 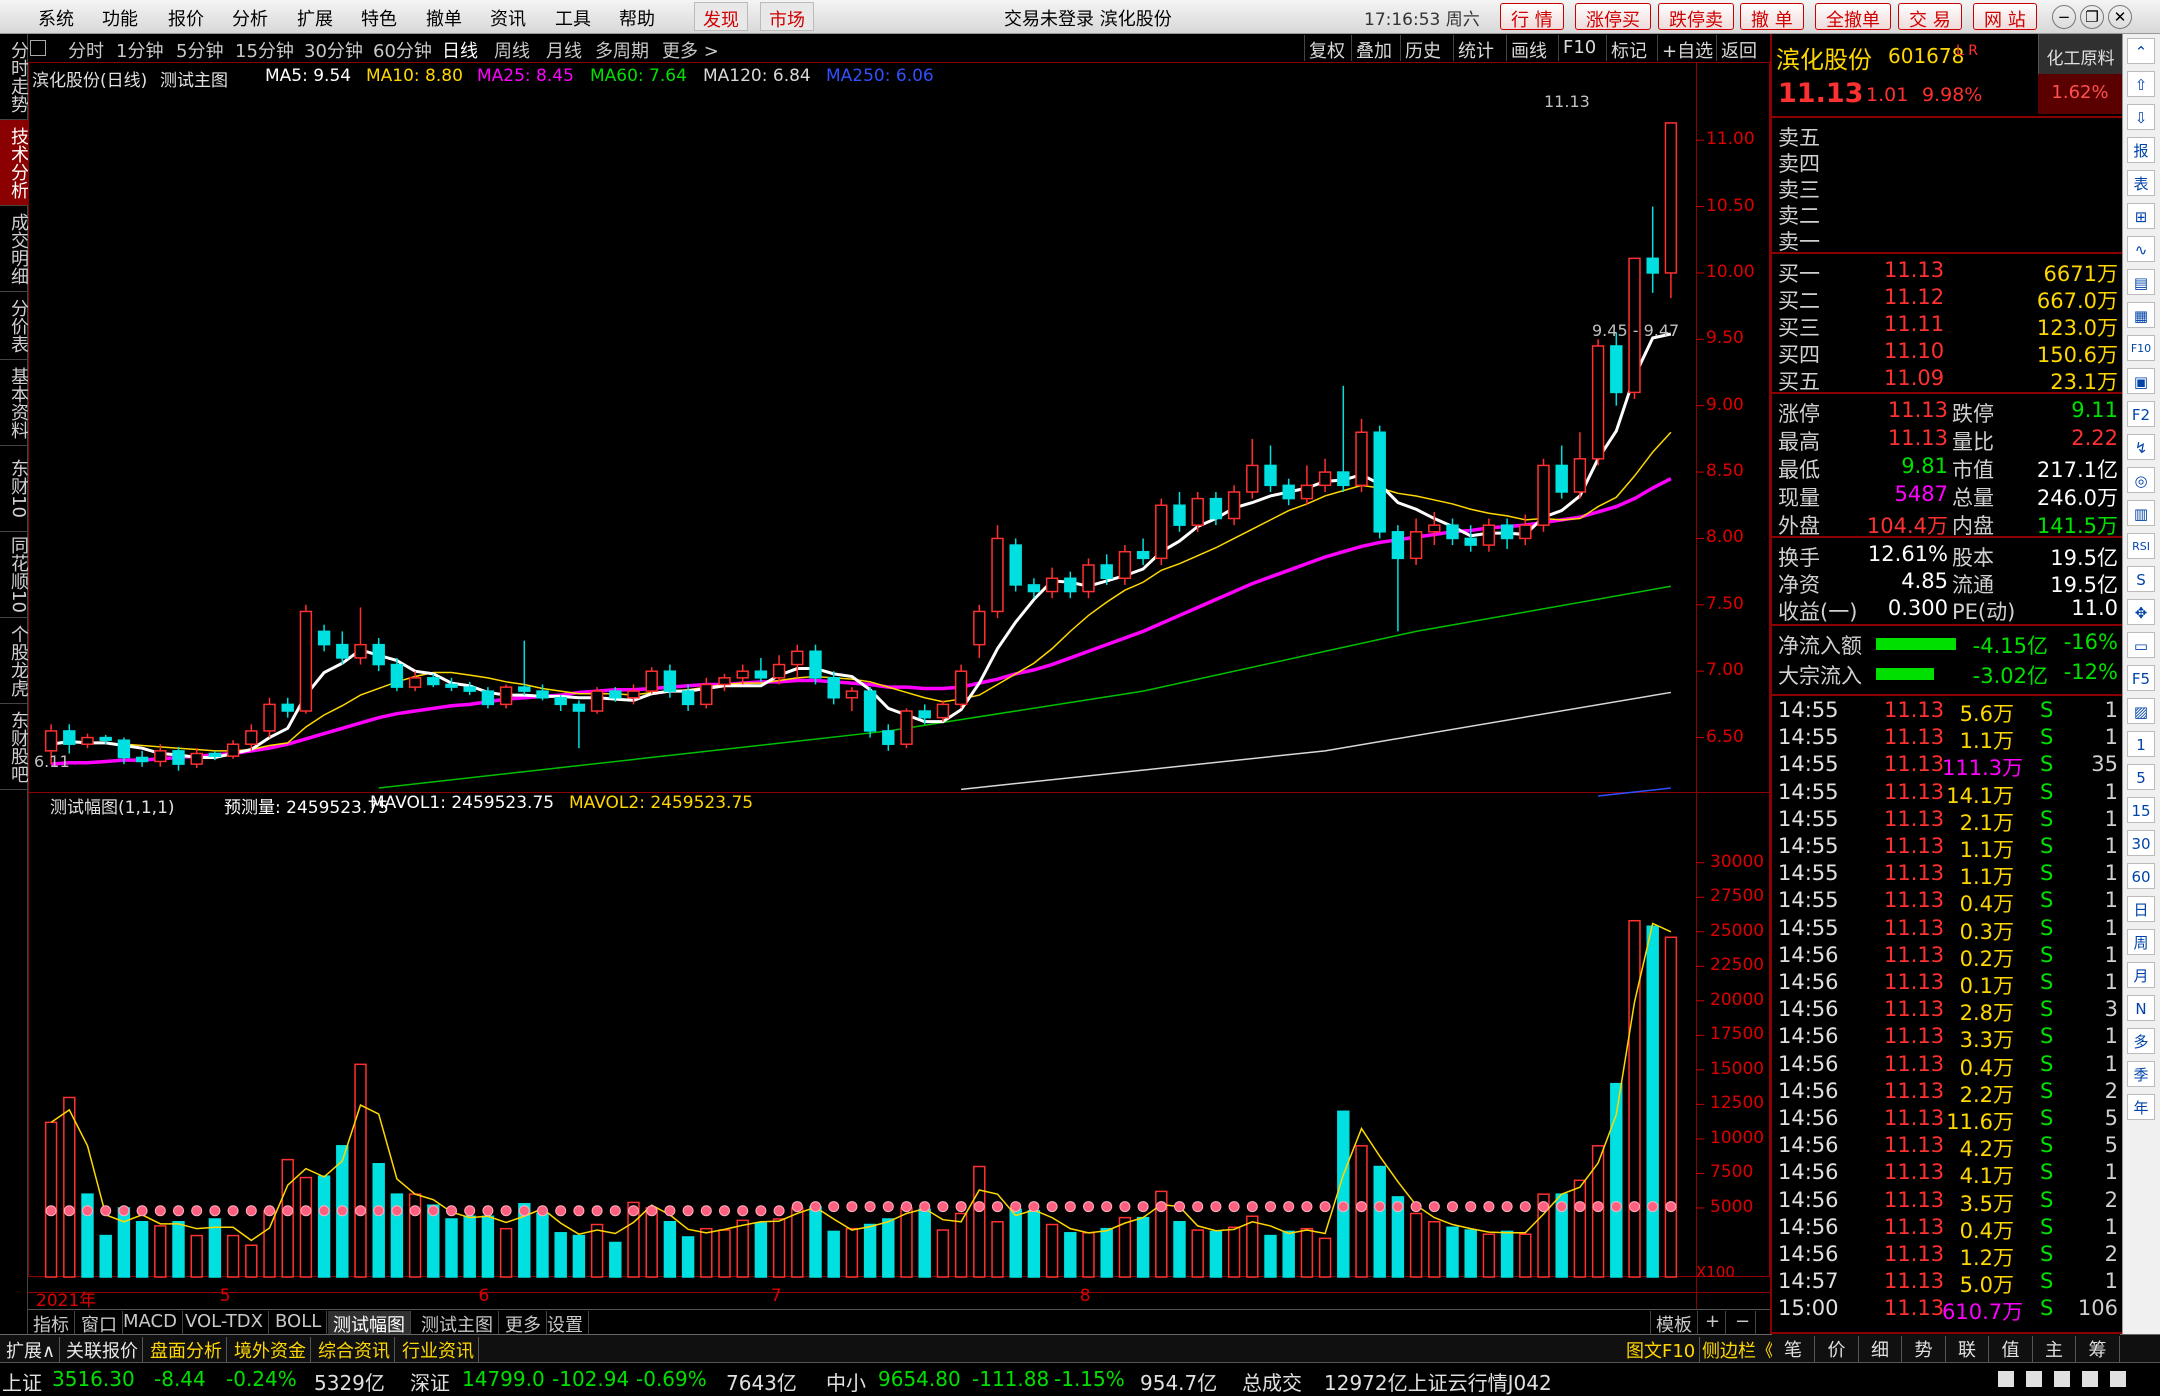 I want to click on quote-panel-tab: 势, so click(x=1924, y=1349).